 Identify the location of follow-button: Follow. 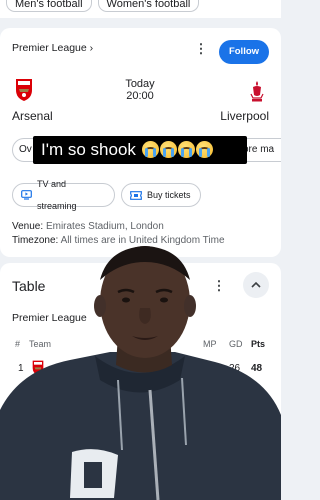
(244, 52).